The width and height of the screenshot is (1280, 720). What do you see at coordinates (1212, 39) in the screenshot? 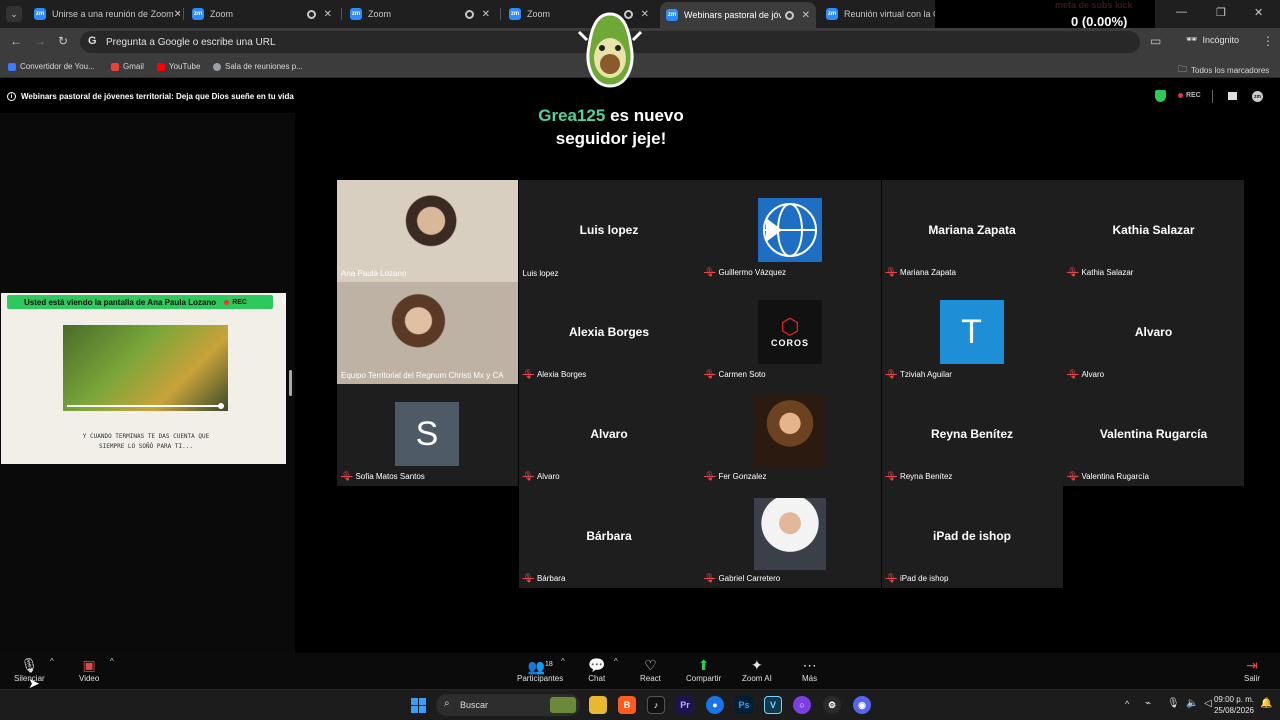
I see `incognito-indicator: 🕶 Incógnito` at bounding box center [1212, 39].